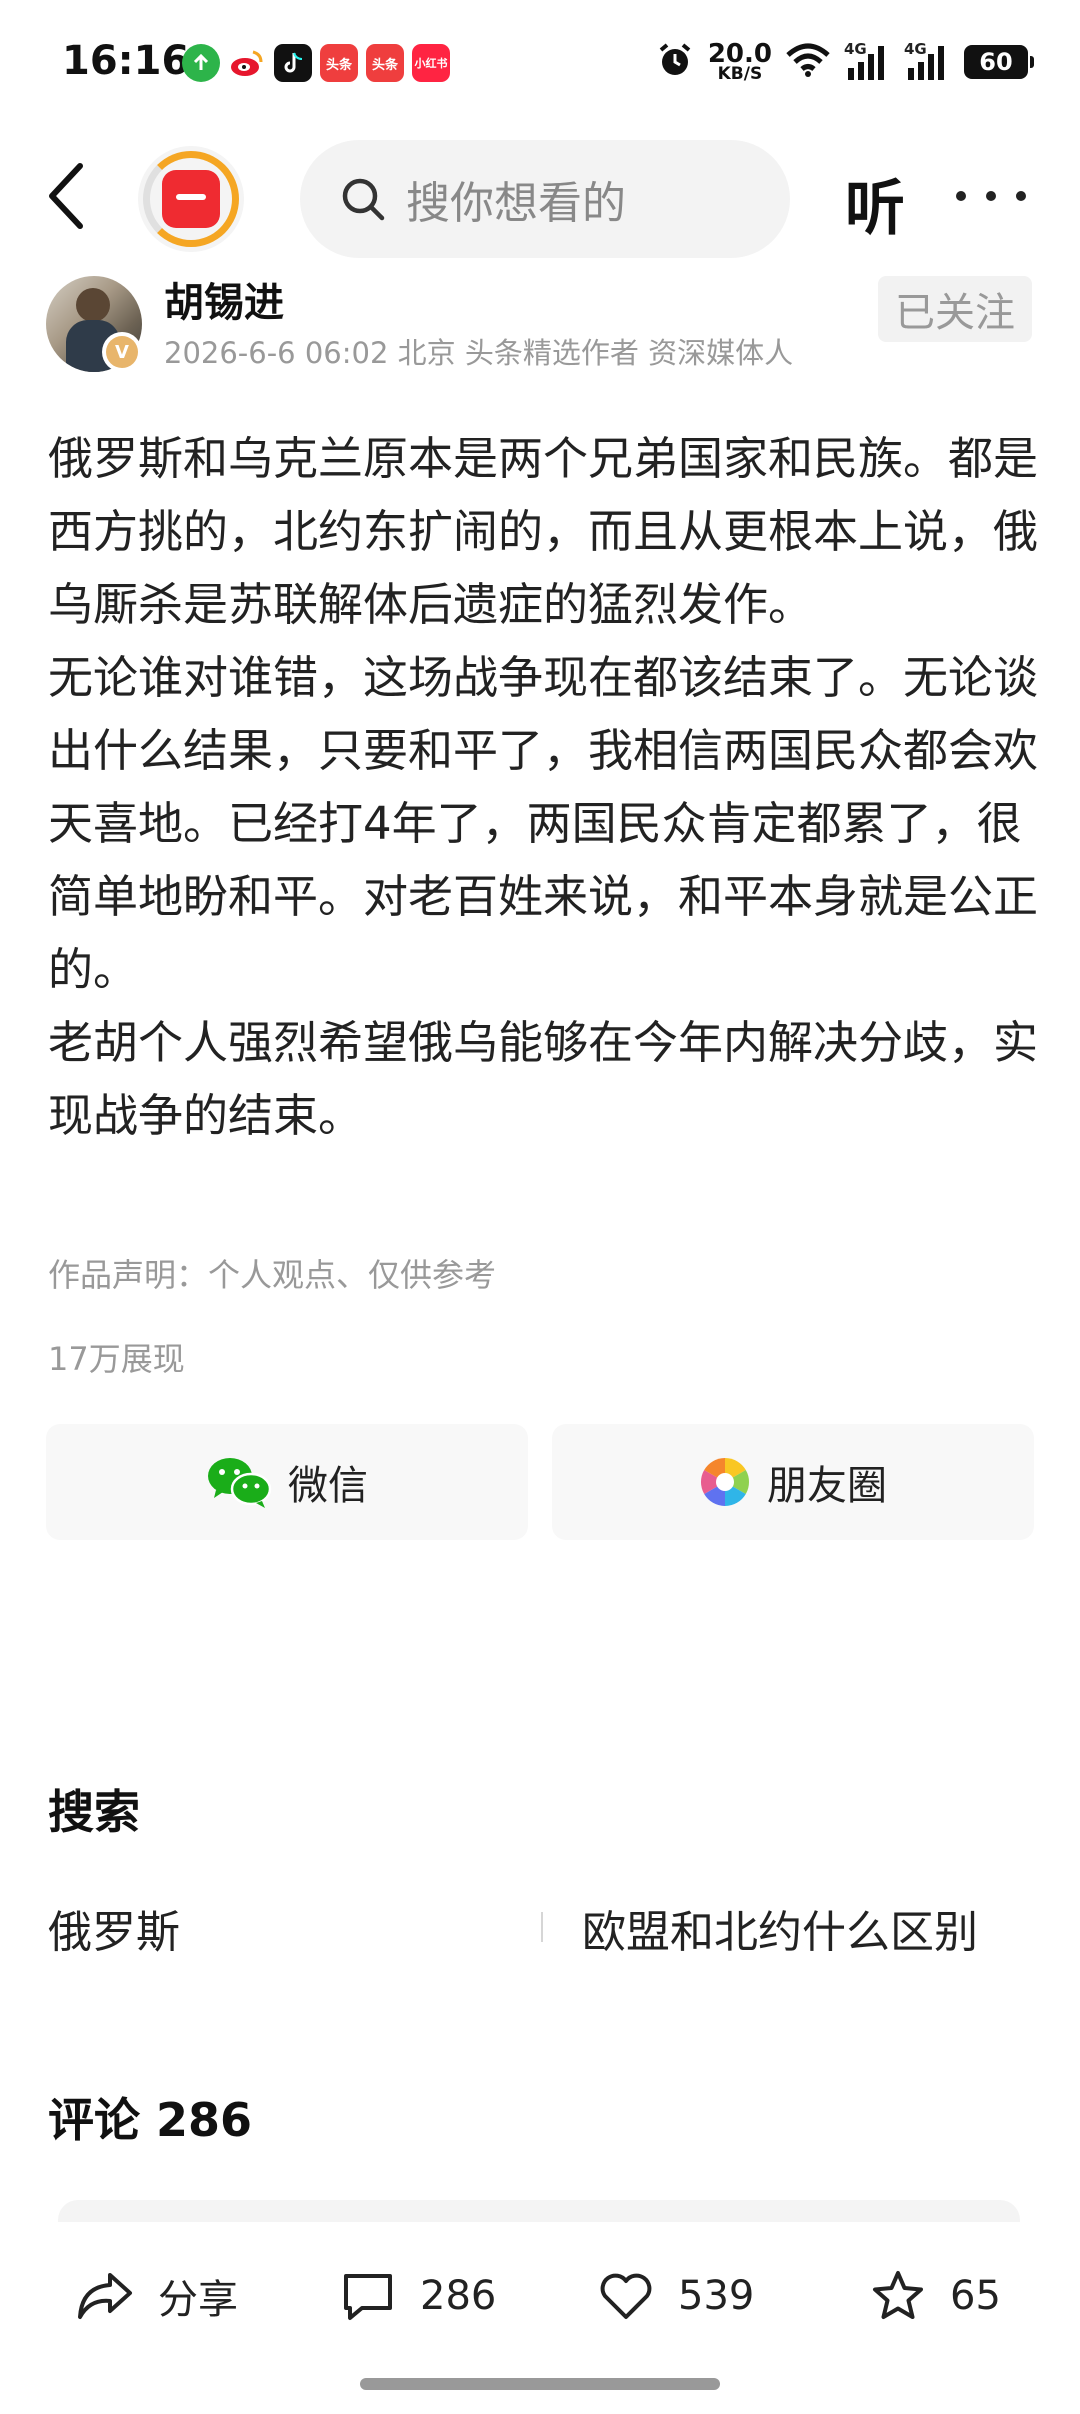  What do you see at coordinates (157, 2296) in the screenshot?
I see `share-button: 分享` at bounding box center [157, 2296].